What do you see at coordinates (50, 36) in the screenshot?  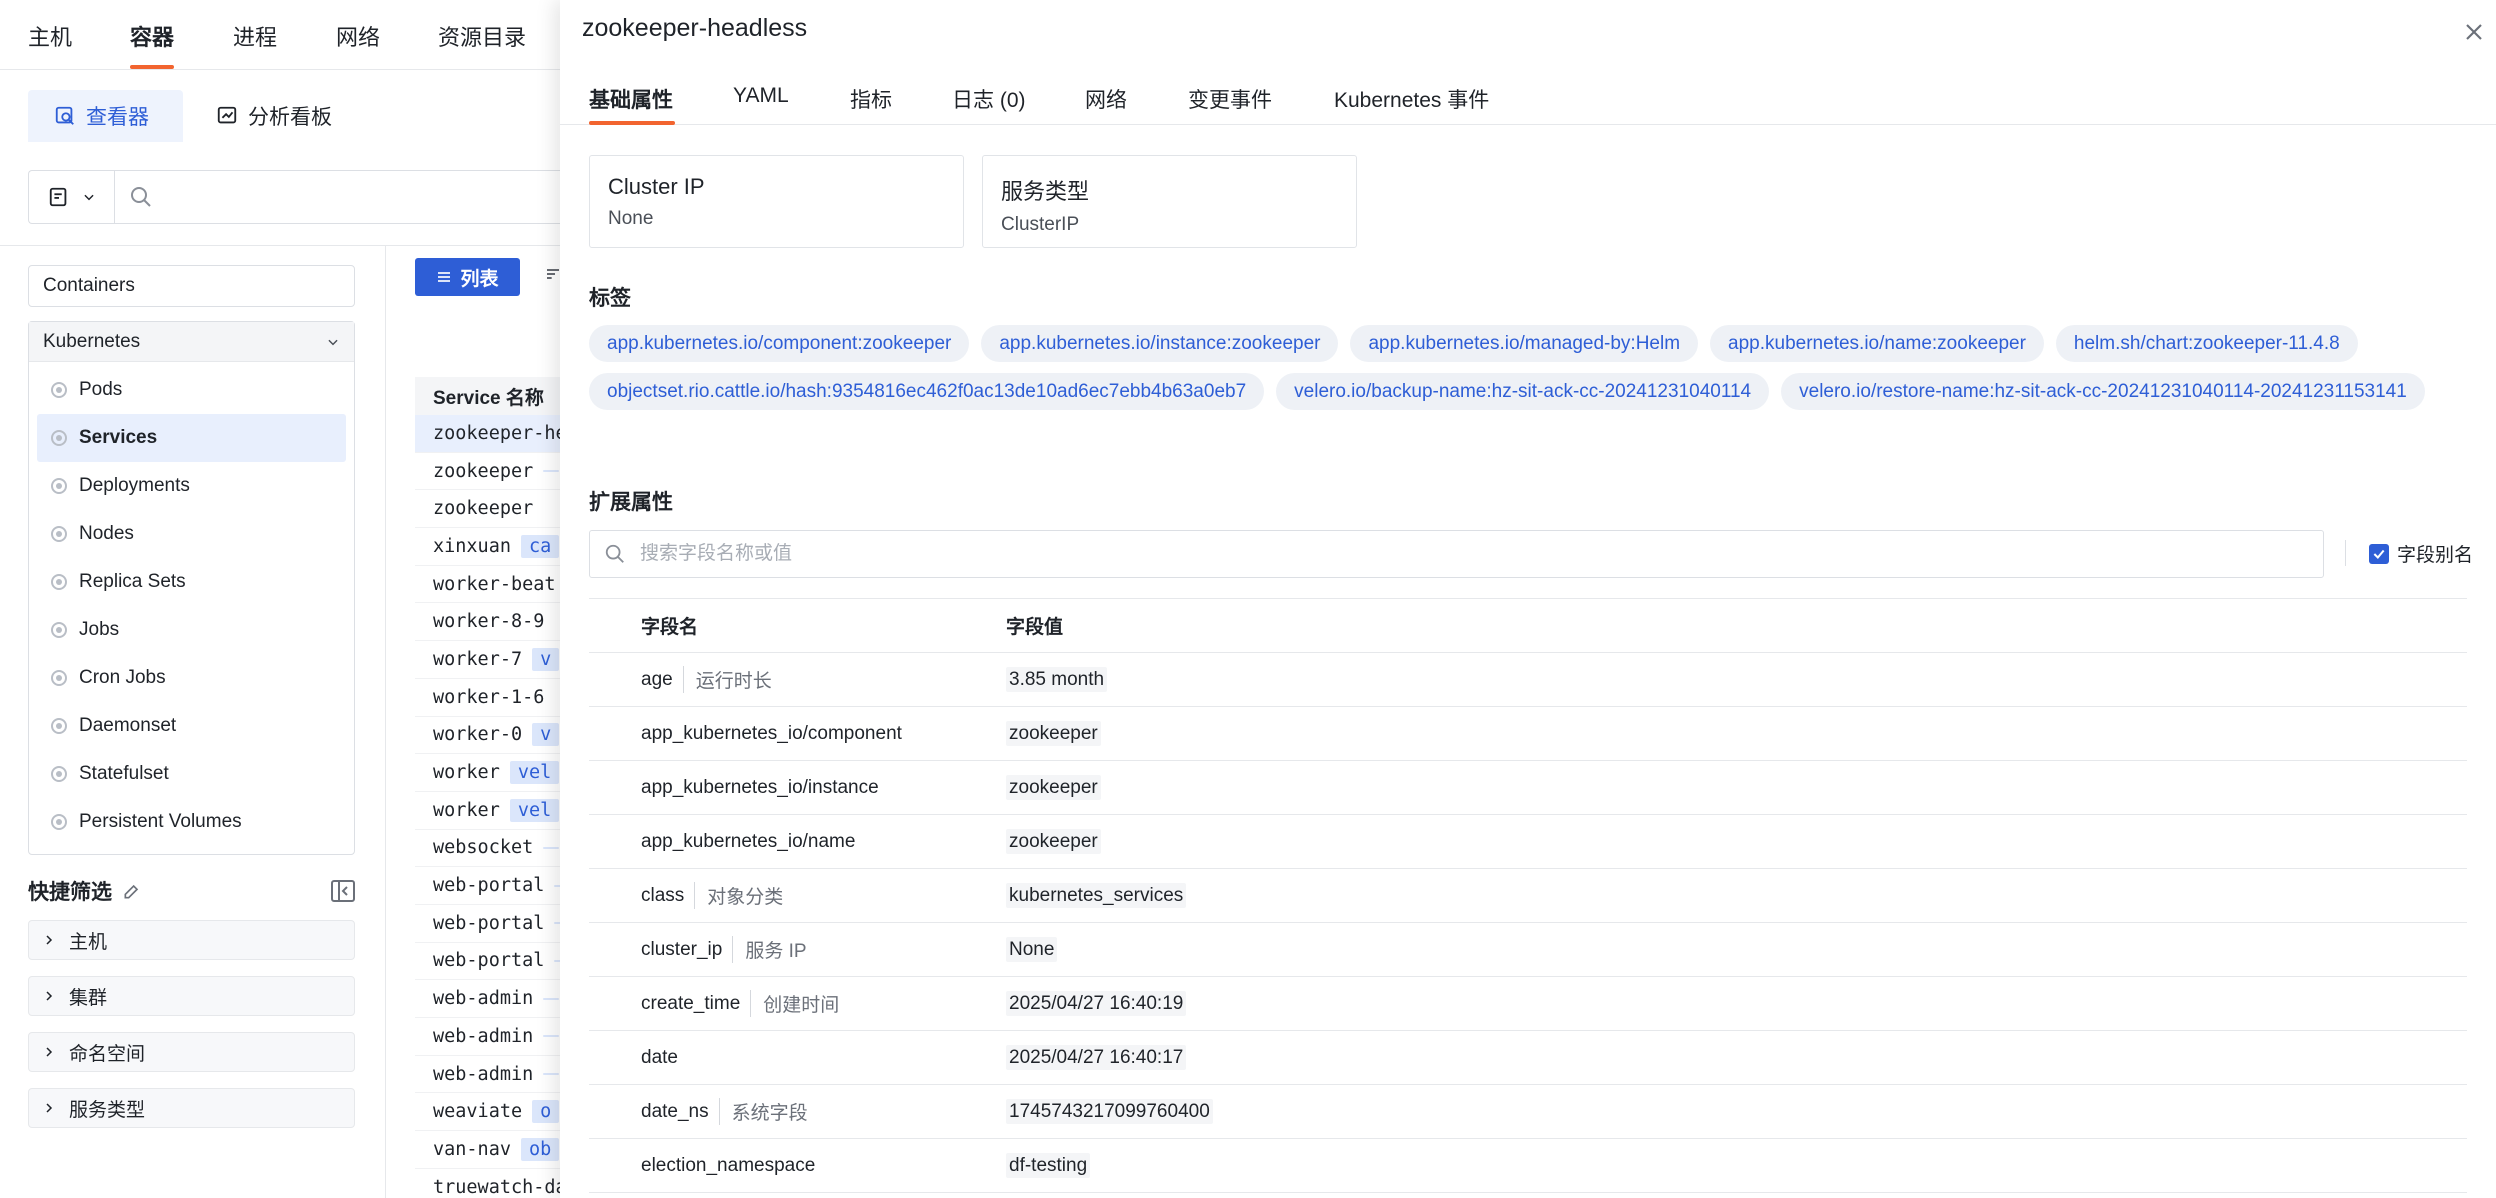 I see `nav-item-host: 主机` at bounding box center [50, 36].